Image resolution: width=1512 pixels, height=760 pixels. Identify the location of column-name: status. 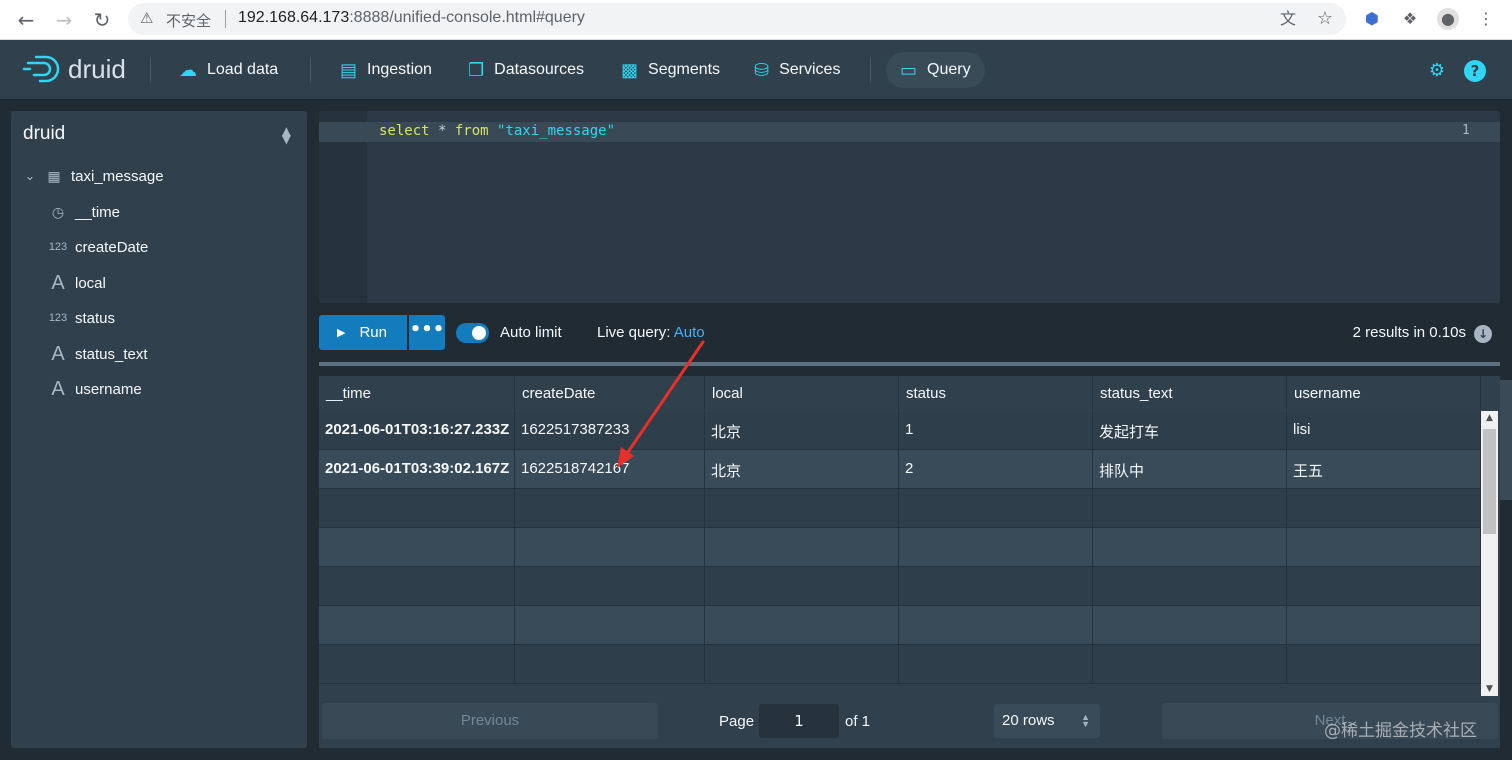
(95, 318).